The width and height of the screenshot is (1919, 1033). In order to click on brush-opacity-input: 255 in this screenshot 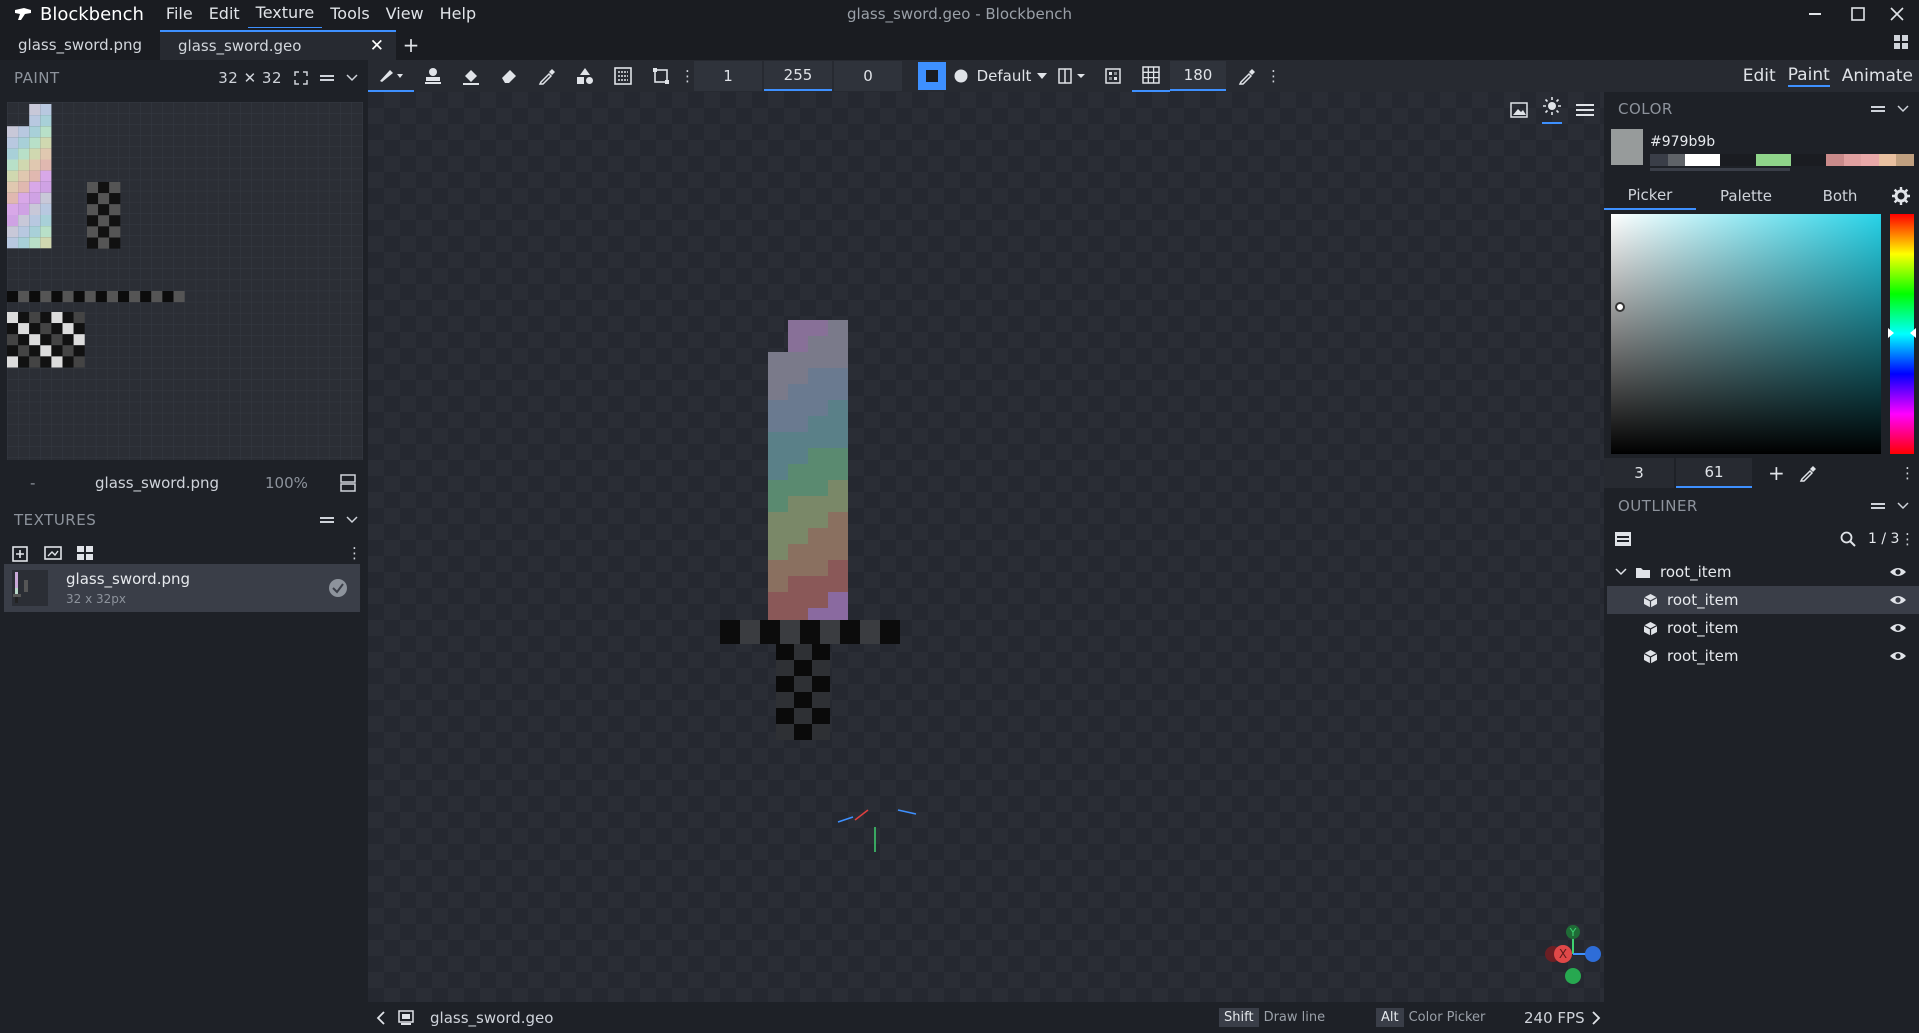, I will do `click(798, 76)`.